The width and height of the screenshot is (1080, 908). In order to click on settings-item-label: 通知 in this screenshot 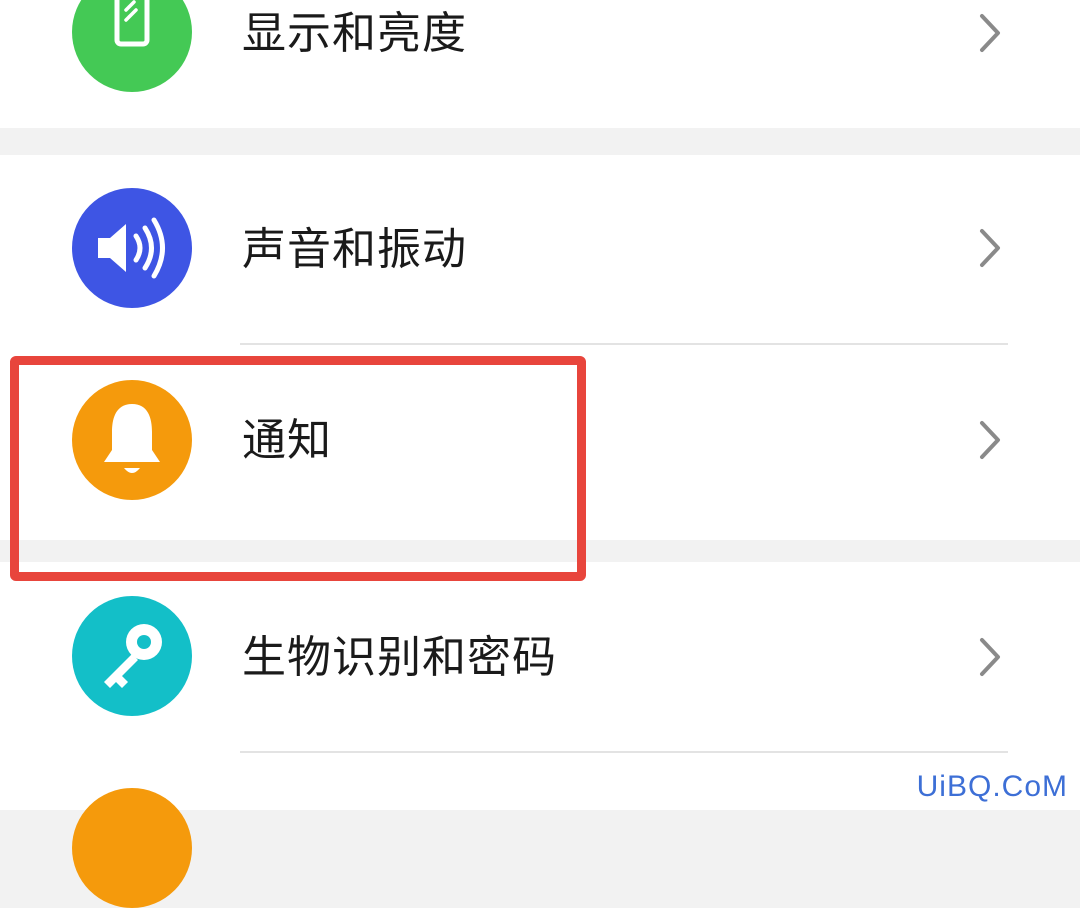, I will do `click(287, 440)`.